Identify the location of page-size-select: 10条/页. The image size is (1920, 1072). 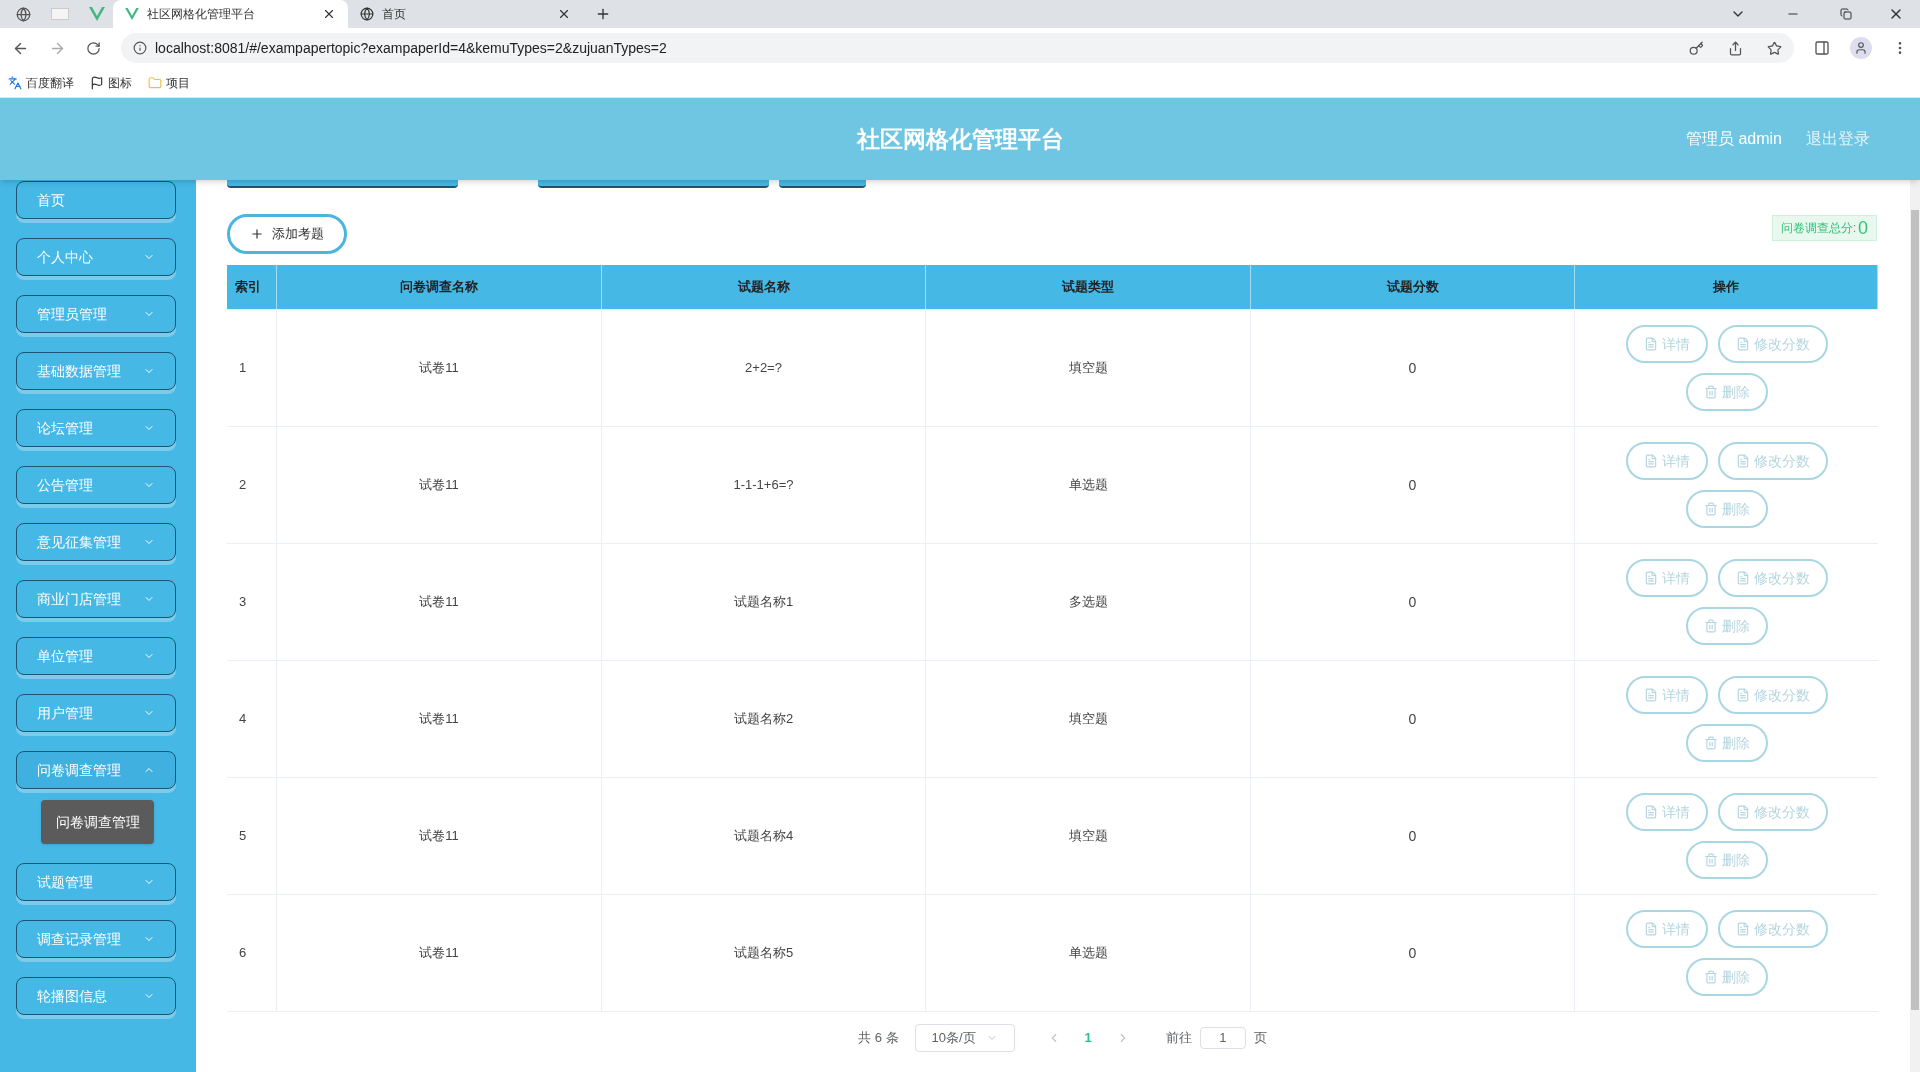
(964, 1038).